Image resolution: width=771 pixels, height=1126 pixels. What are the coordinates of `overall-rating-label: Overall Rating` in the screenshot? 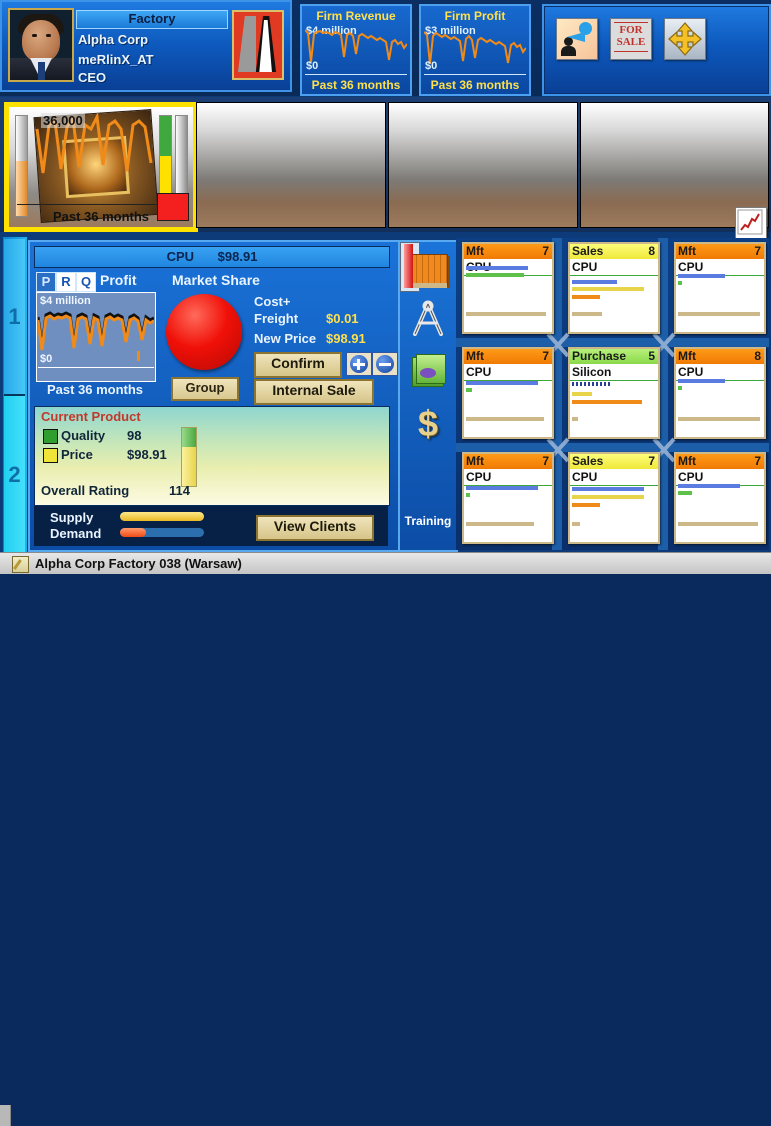 It's located at (85, 490).